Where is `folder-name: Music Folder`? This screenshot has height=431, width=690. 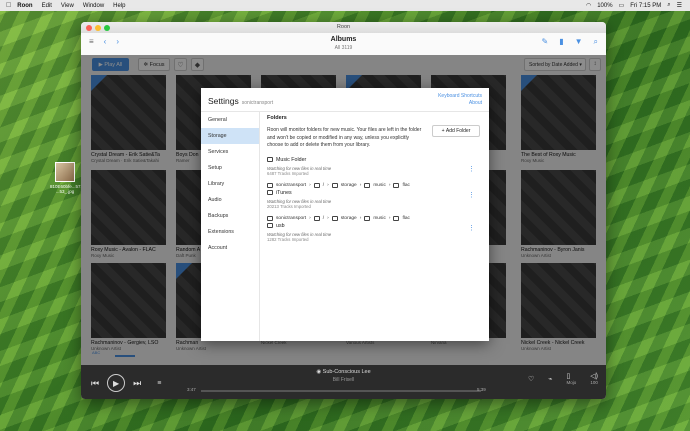
folder-name: Music Folder is located at coordinates (291, 159).